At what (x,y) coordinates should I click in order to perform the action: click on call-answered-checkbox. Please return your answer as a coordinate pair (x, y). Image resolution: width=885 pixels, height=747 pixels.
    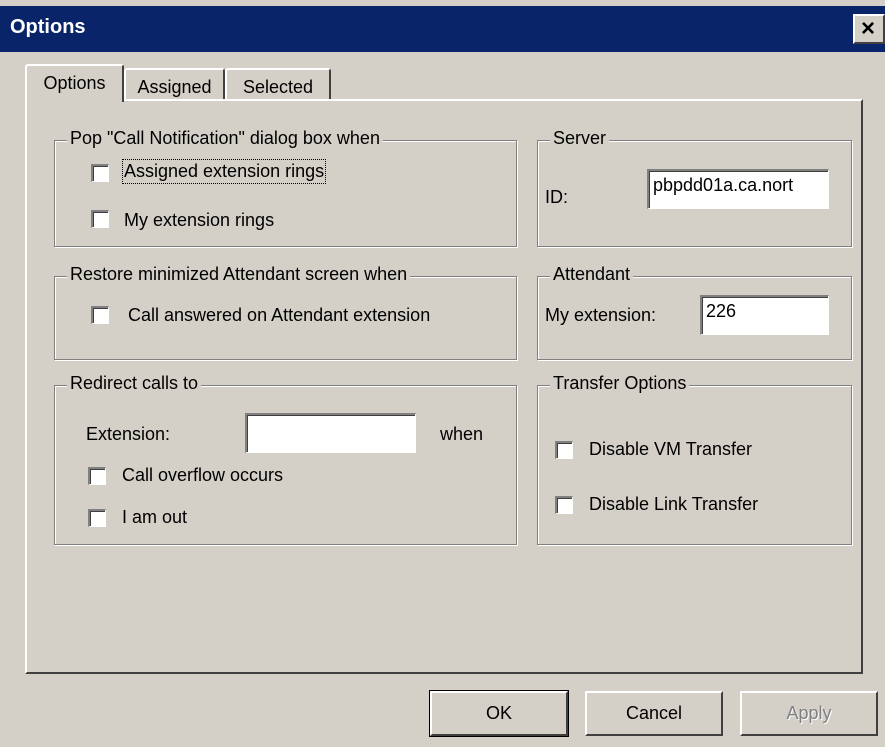
    Looking at the image, I should click on (100, 315).